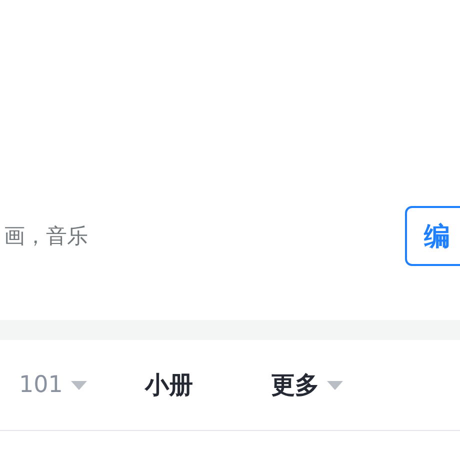 The width and height of the screenshot is (460, 460). Describe the element at coordinates (432, 236) in the screenshot. I see `edit-button: 编` at that location.